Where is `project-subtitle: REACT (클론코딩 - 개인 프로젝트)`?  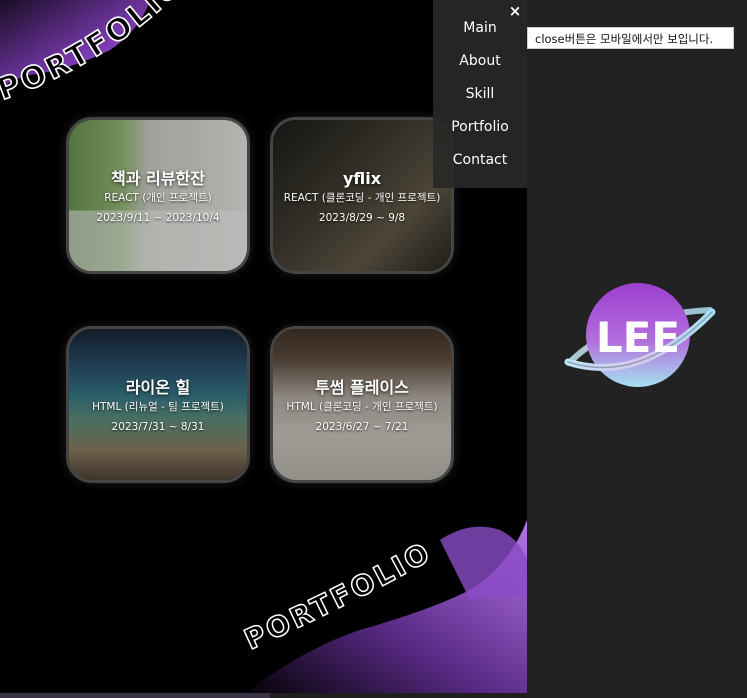 project-subtitle: REACT (클론코딩 - 개인 프로젝트) is located at coordinates (362, 198).